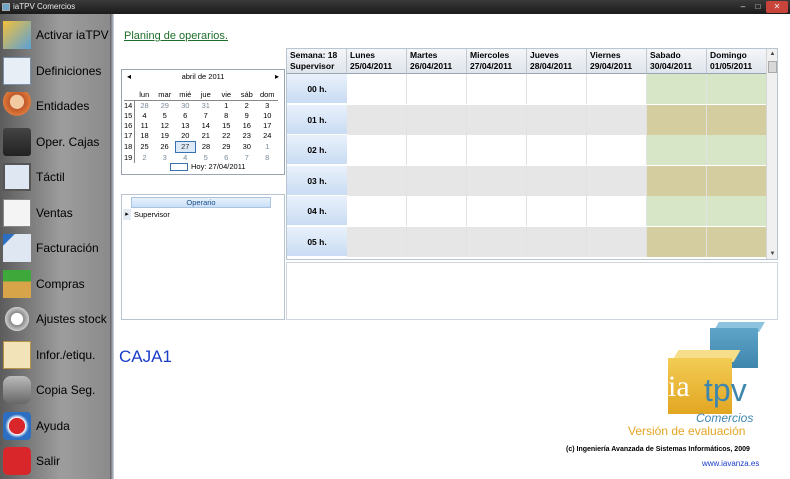  What do you see at coordinates (165, 126) in the screenshot?
I see `calendar-day: 12` at bounding box center [165, 126].